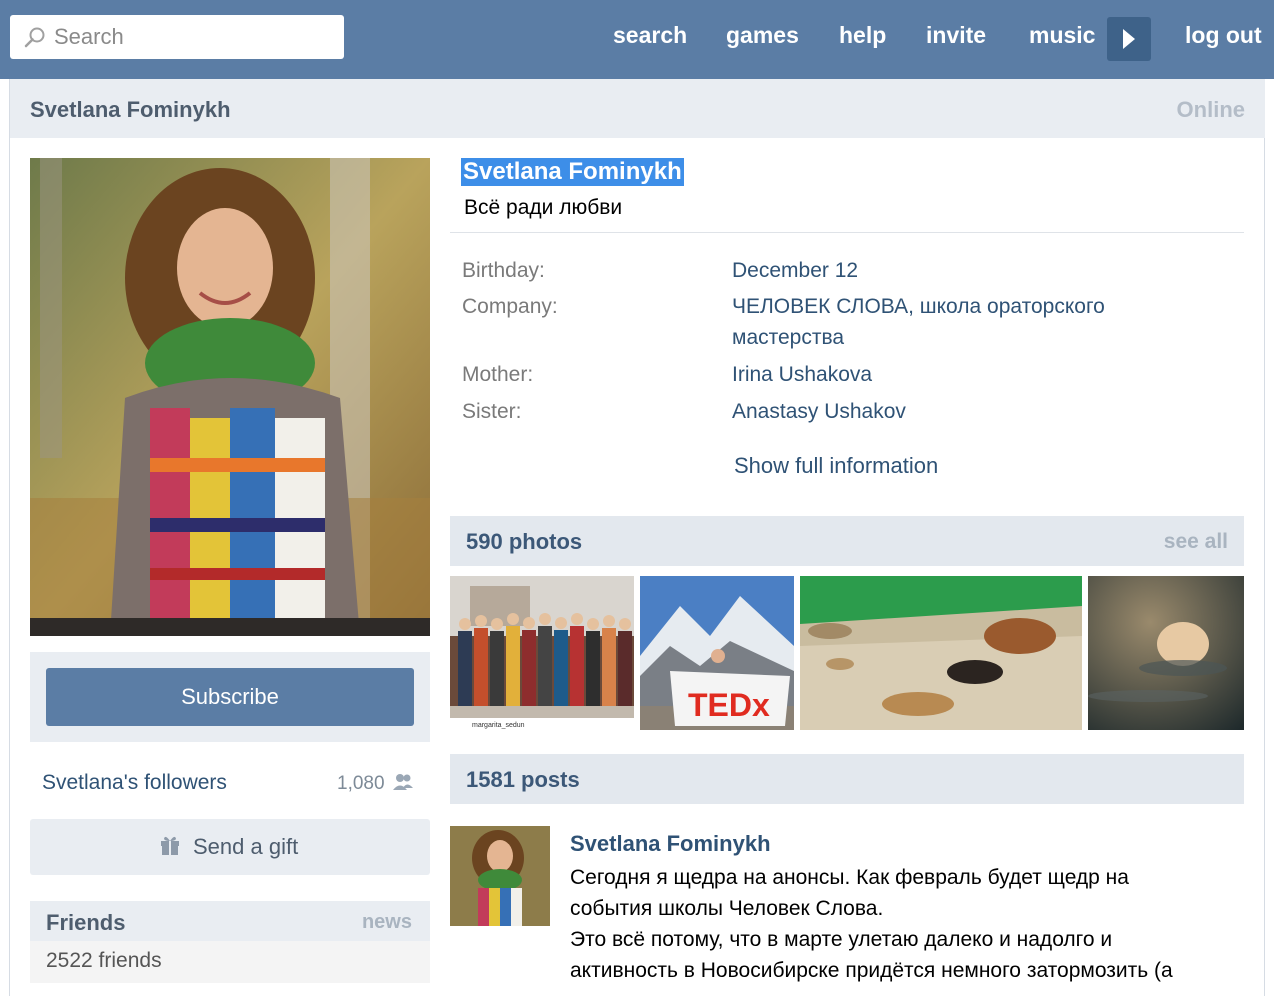 This screenshot has height=996, width=1274. I want to click on profile-name-bar: Svetlana Fominykh Online, so click(637, 108).